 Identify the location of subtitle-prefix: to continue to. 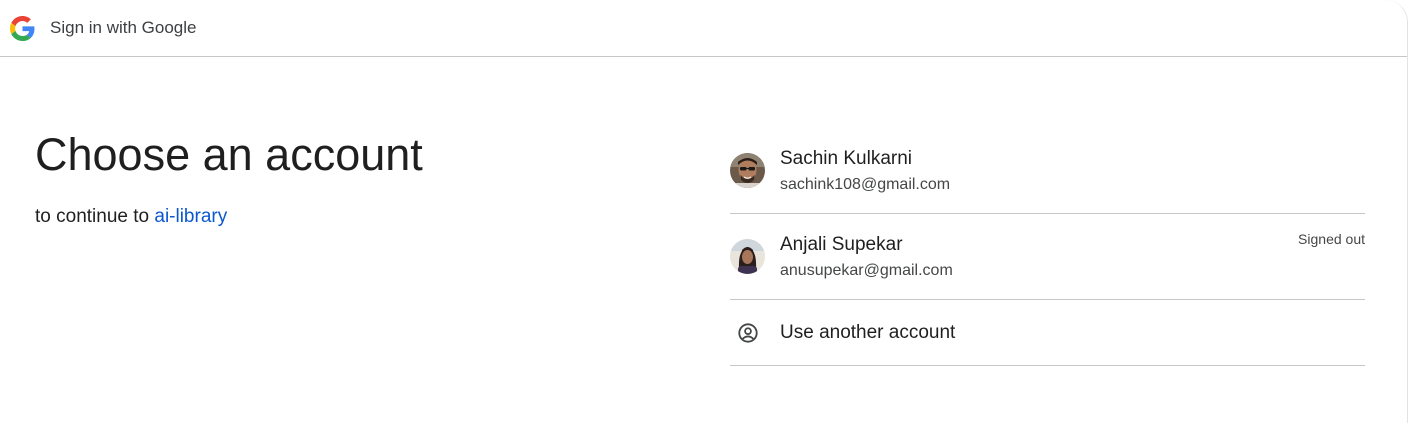
(95, 216).